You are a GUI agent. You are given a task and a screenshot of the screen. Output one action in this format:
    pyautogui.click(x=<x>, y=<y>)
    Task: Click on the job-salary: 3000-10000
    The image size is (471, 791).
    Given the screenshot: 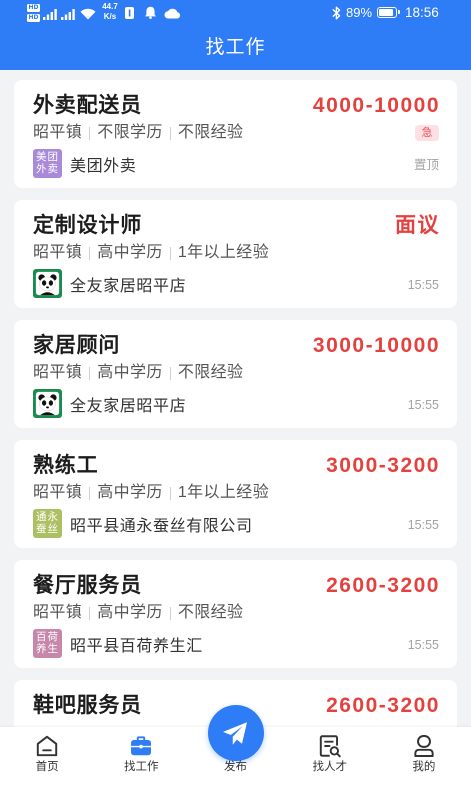 What is the action you would take?
    pyautogui.click(x=376, y=345)
    